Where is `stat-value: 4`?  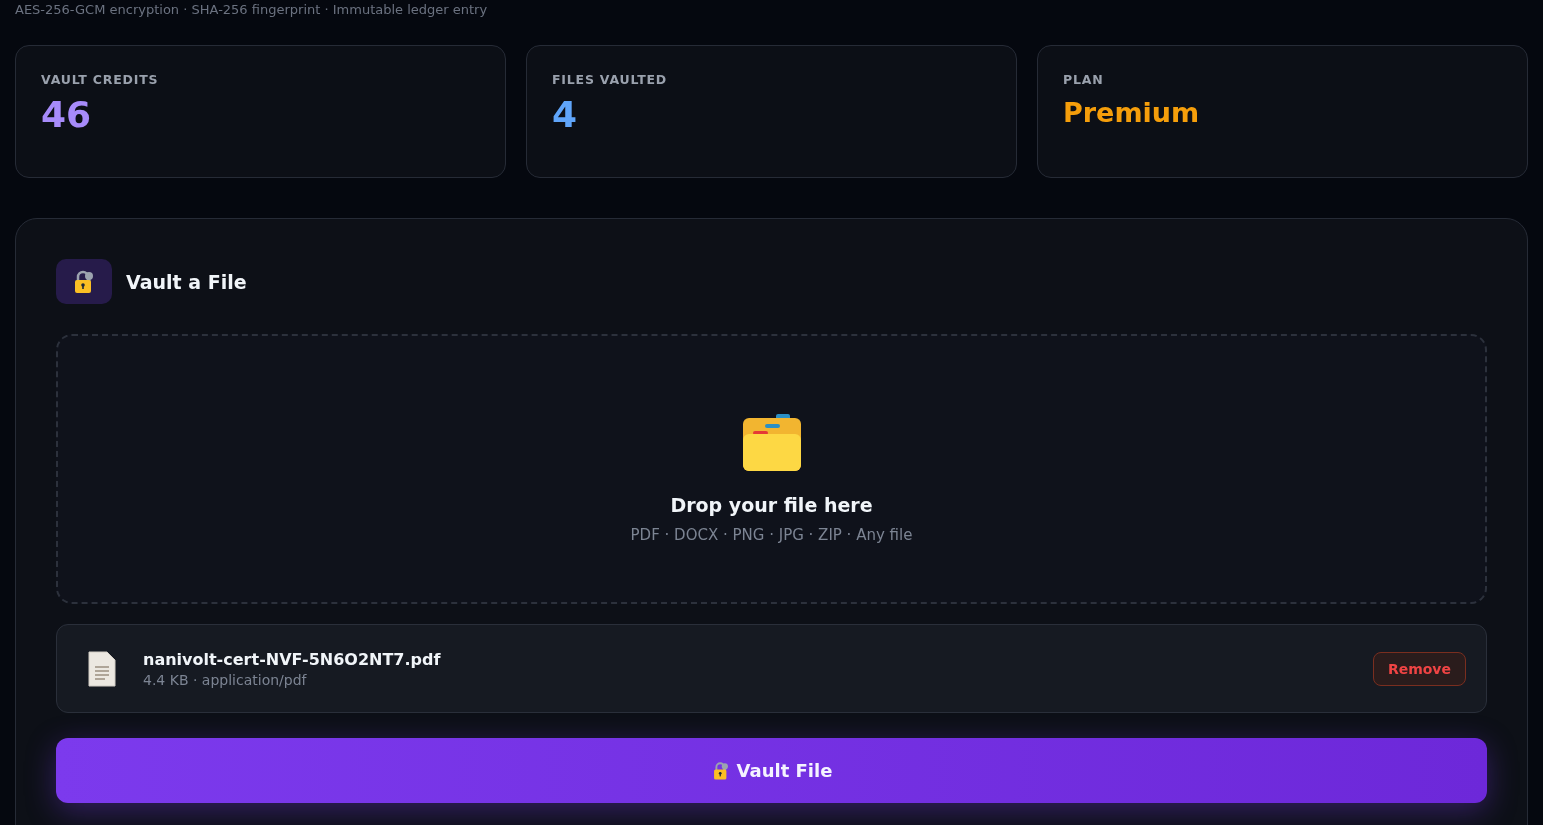
stat-value: 4 is located at coordinates (565, 115).